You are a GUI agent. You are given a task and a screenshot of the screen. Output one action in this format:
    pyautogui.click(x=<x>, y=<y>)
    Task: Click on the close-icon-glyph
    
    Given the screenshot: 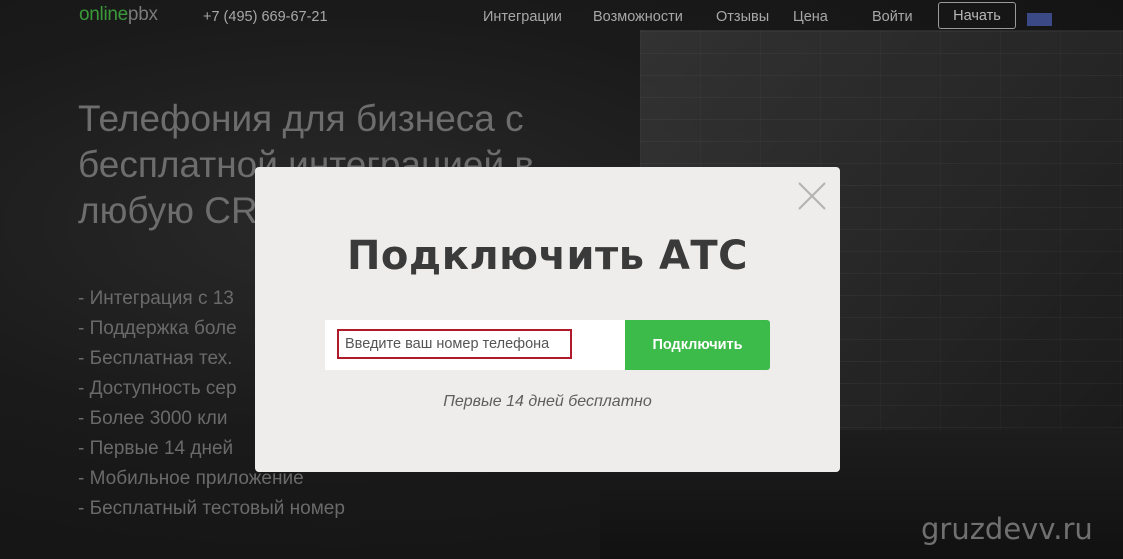 What is the action you would take?
    pyautogui.click(x=812, y=196)
    